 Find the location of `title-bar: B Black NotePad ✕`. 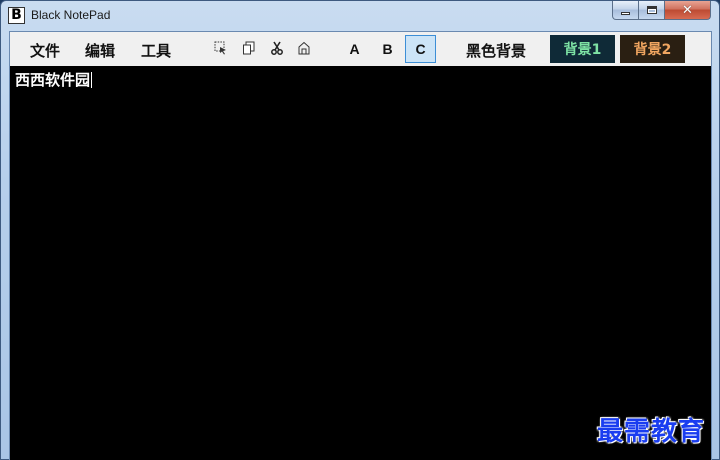

title-bar: B Black NotePad ✕ is located at coordinates (360, 15).